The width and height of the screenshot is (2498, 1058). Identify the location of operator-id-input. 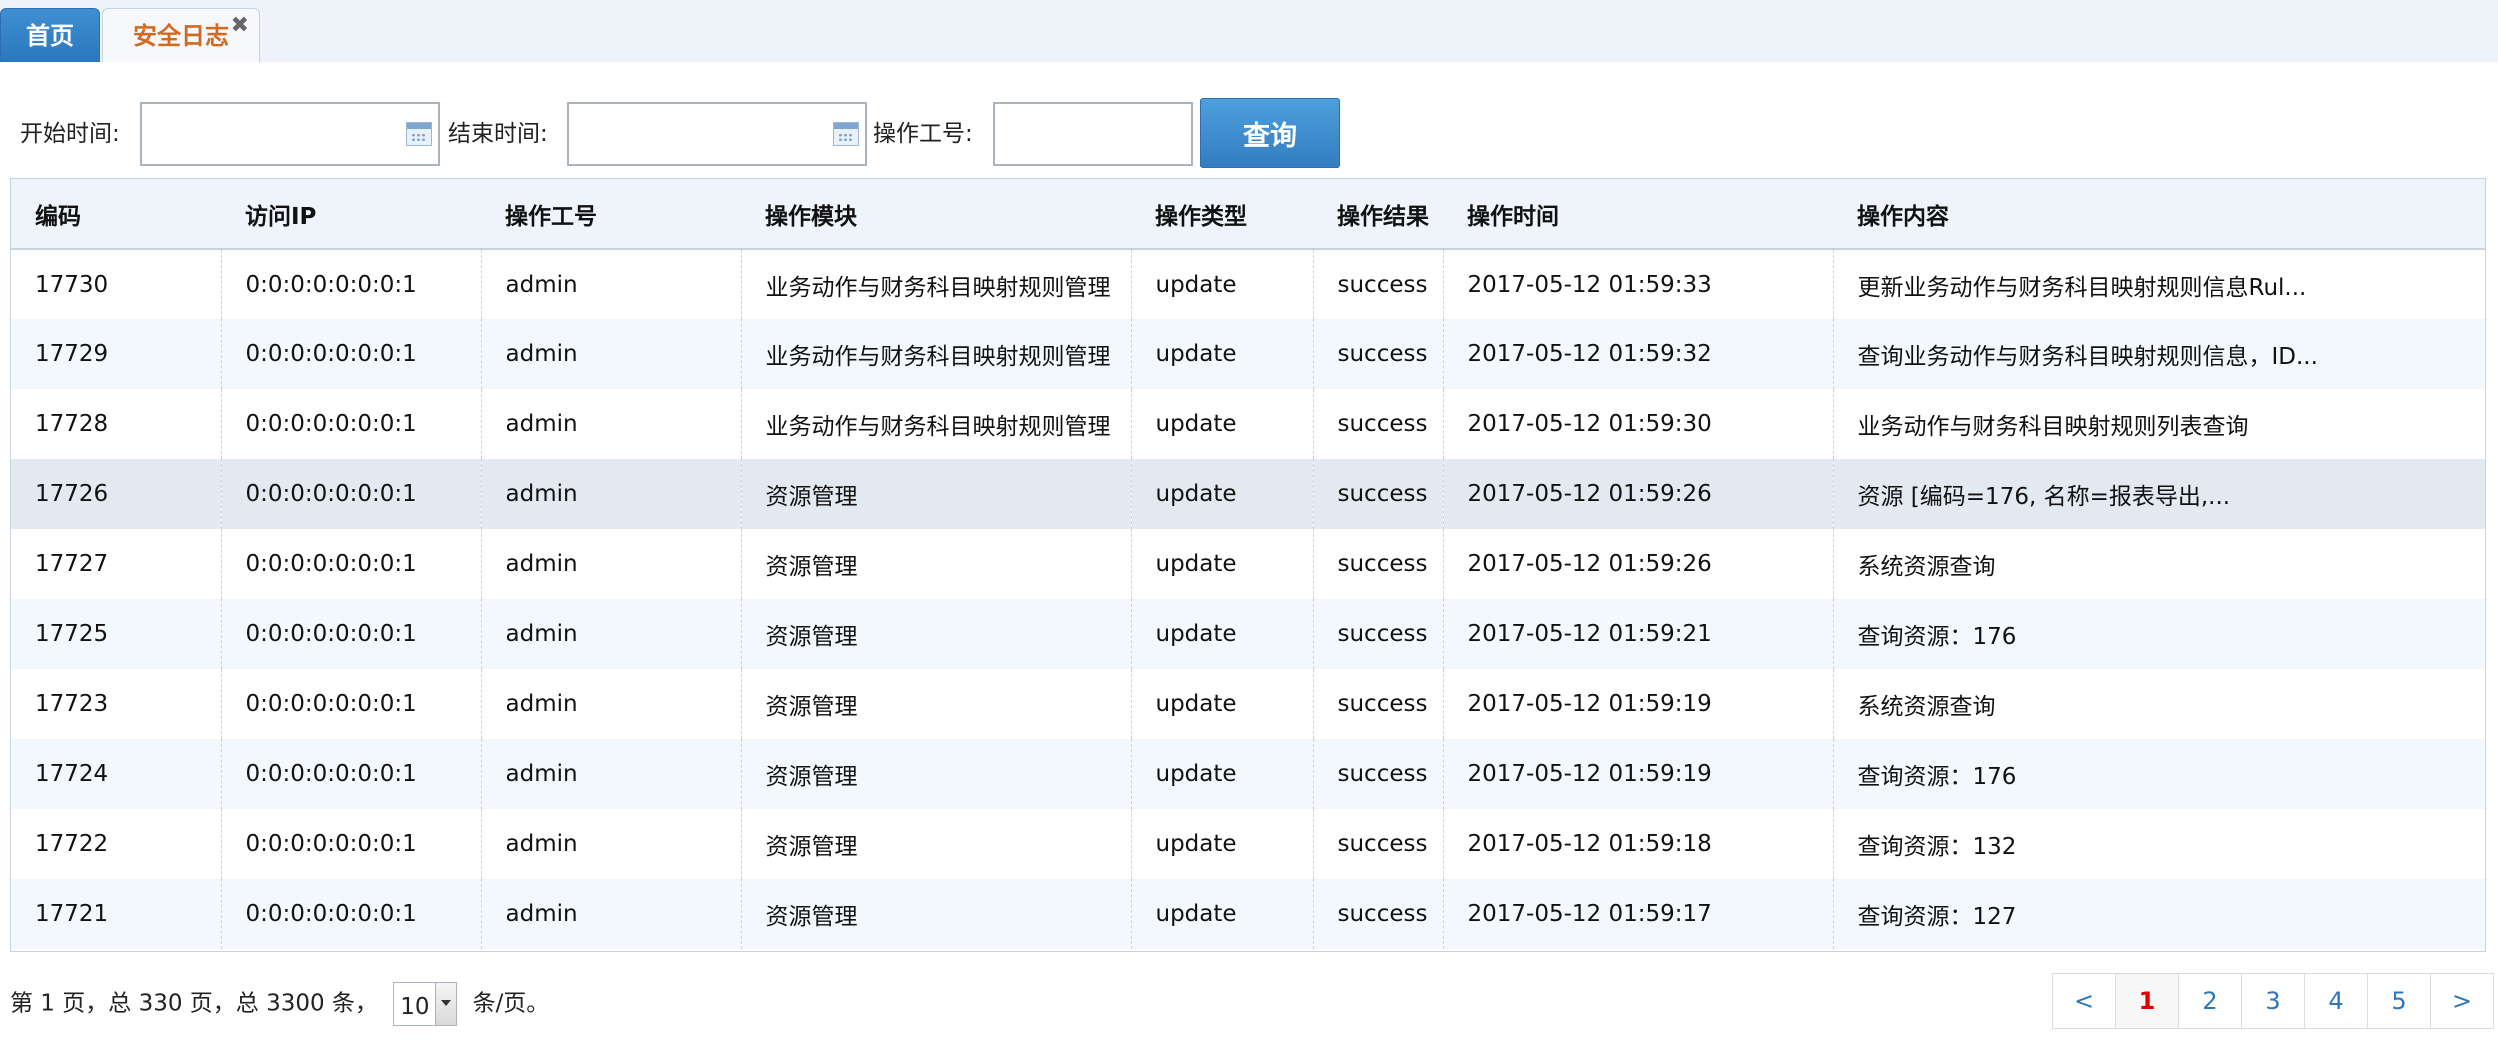
(1093, 134).